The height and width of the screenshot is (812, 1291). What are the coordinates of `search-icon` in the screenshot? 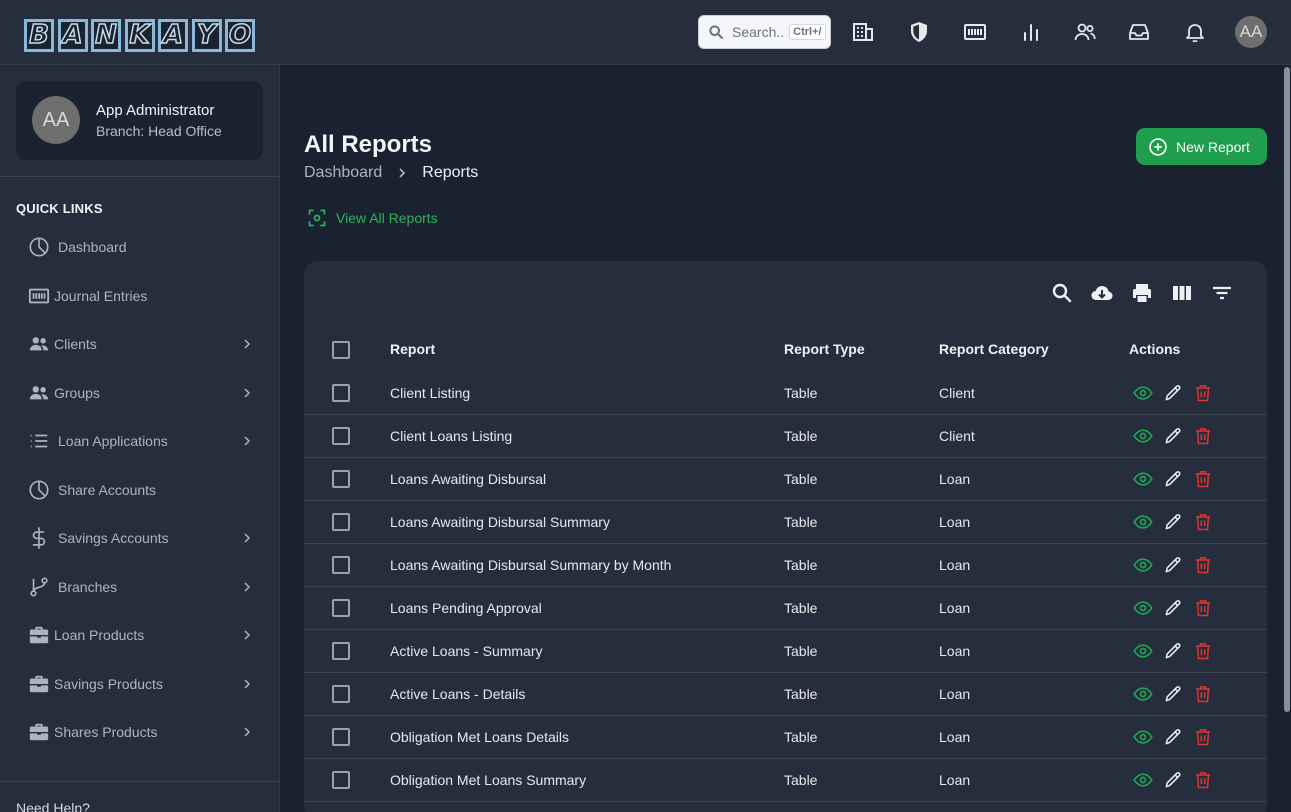 It's located at (1062, 293).